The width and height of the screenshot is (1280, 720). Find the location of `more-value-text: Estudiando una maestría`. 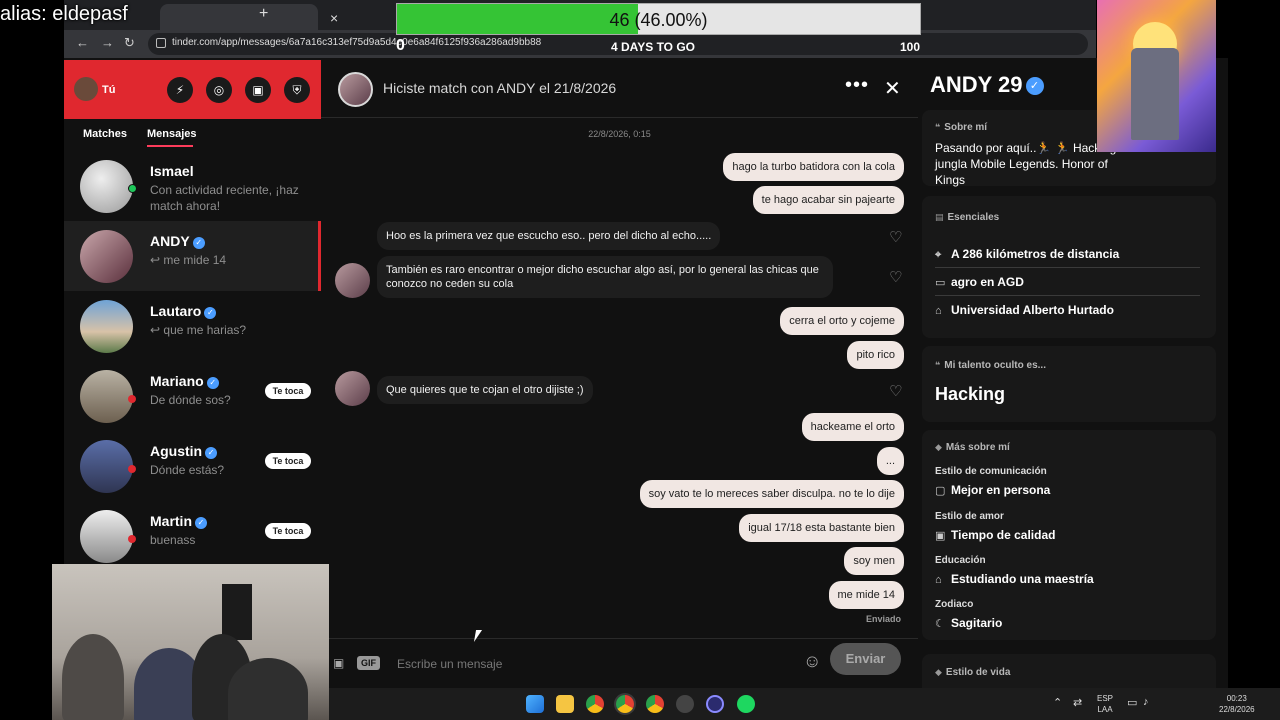

more-value-text: Estudiando una maestría is located at coordinates (1022, 579).